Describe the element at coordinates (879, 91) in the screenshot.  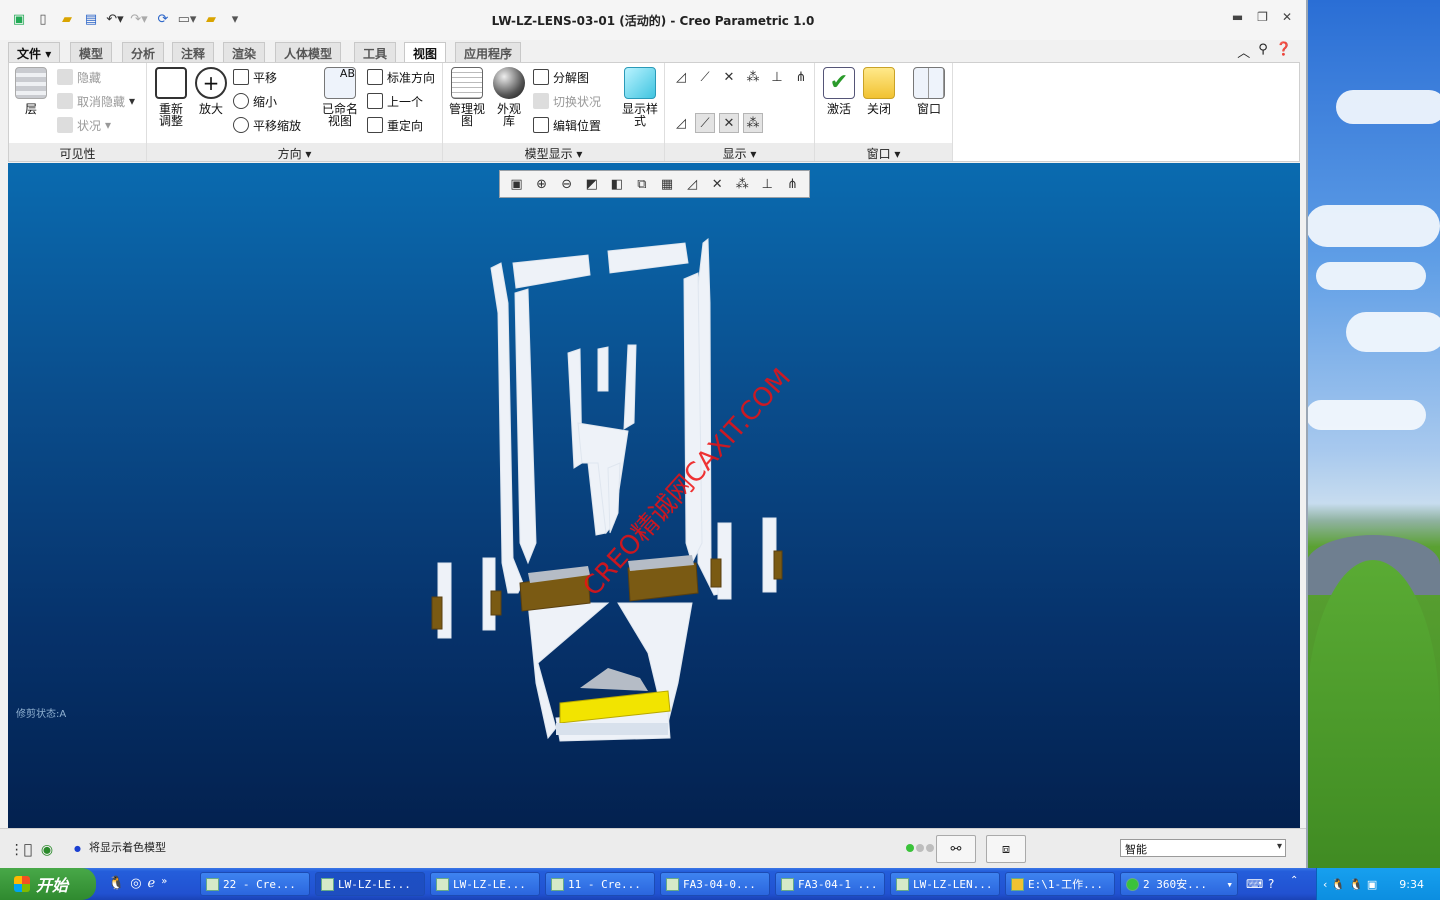
I see `close-button: 关闭` at that location.